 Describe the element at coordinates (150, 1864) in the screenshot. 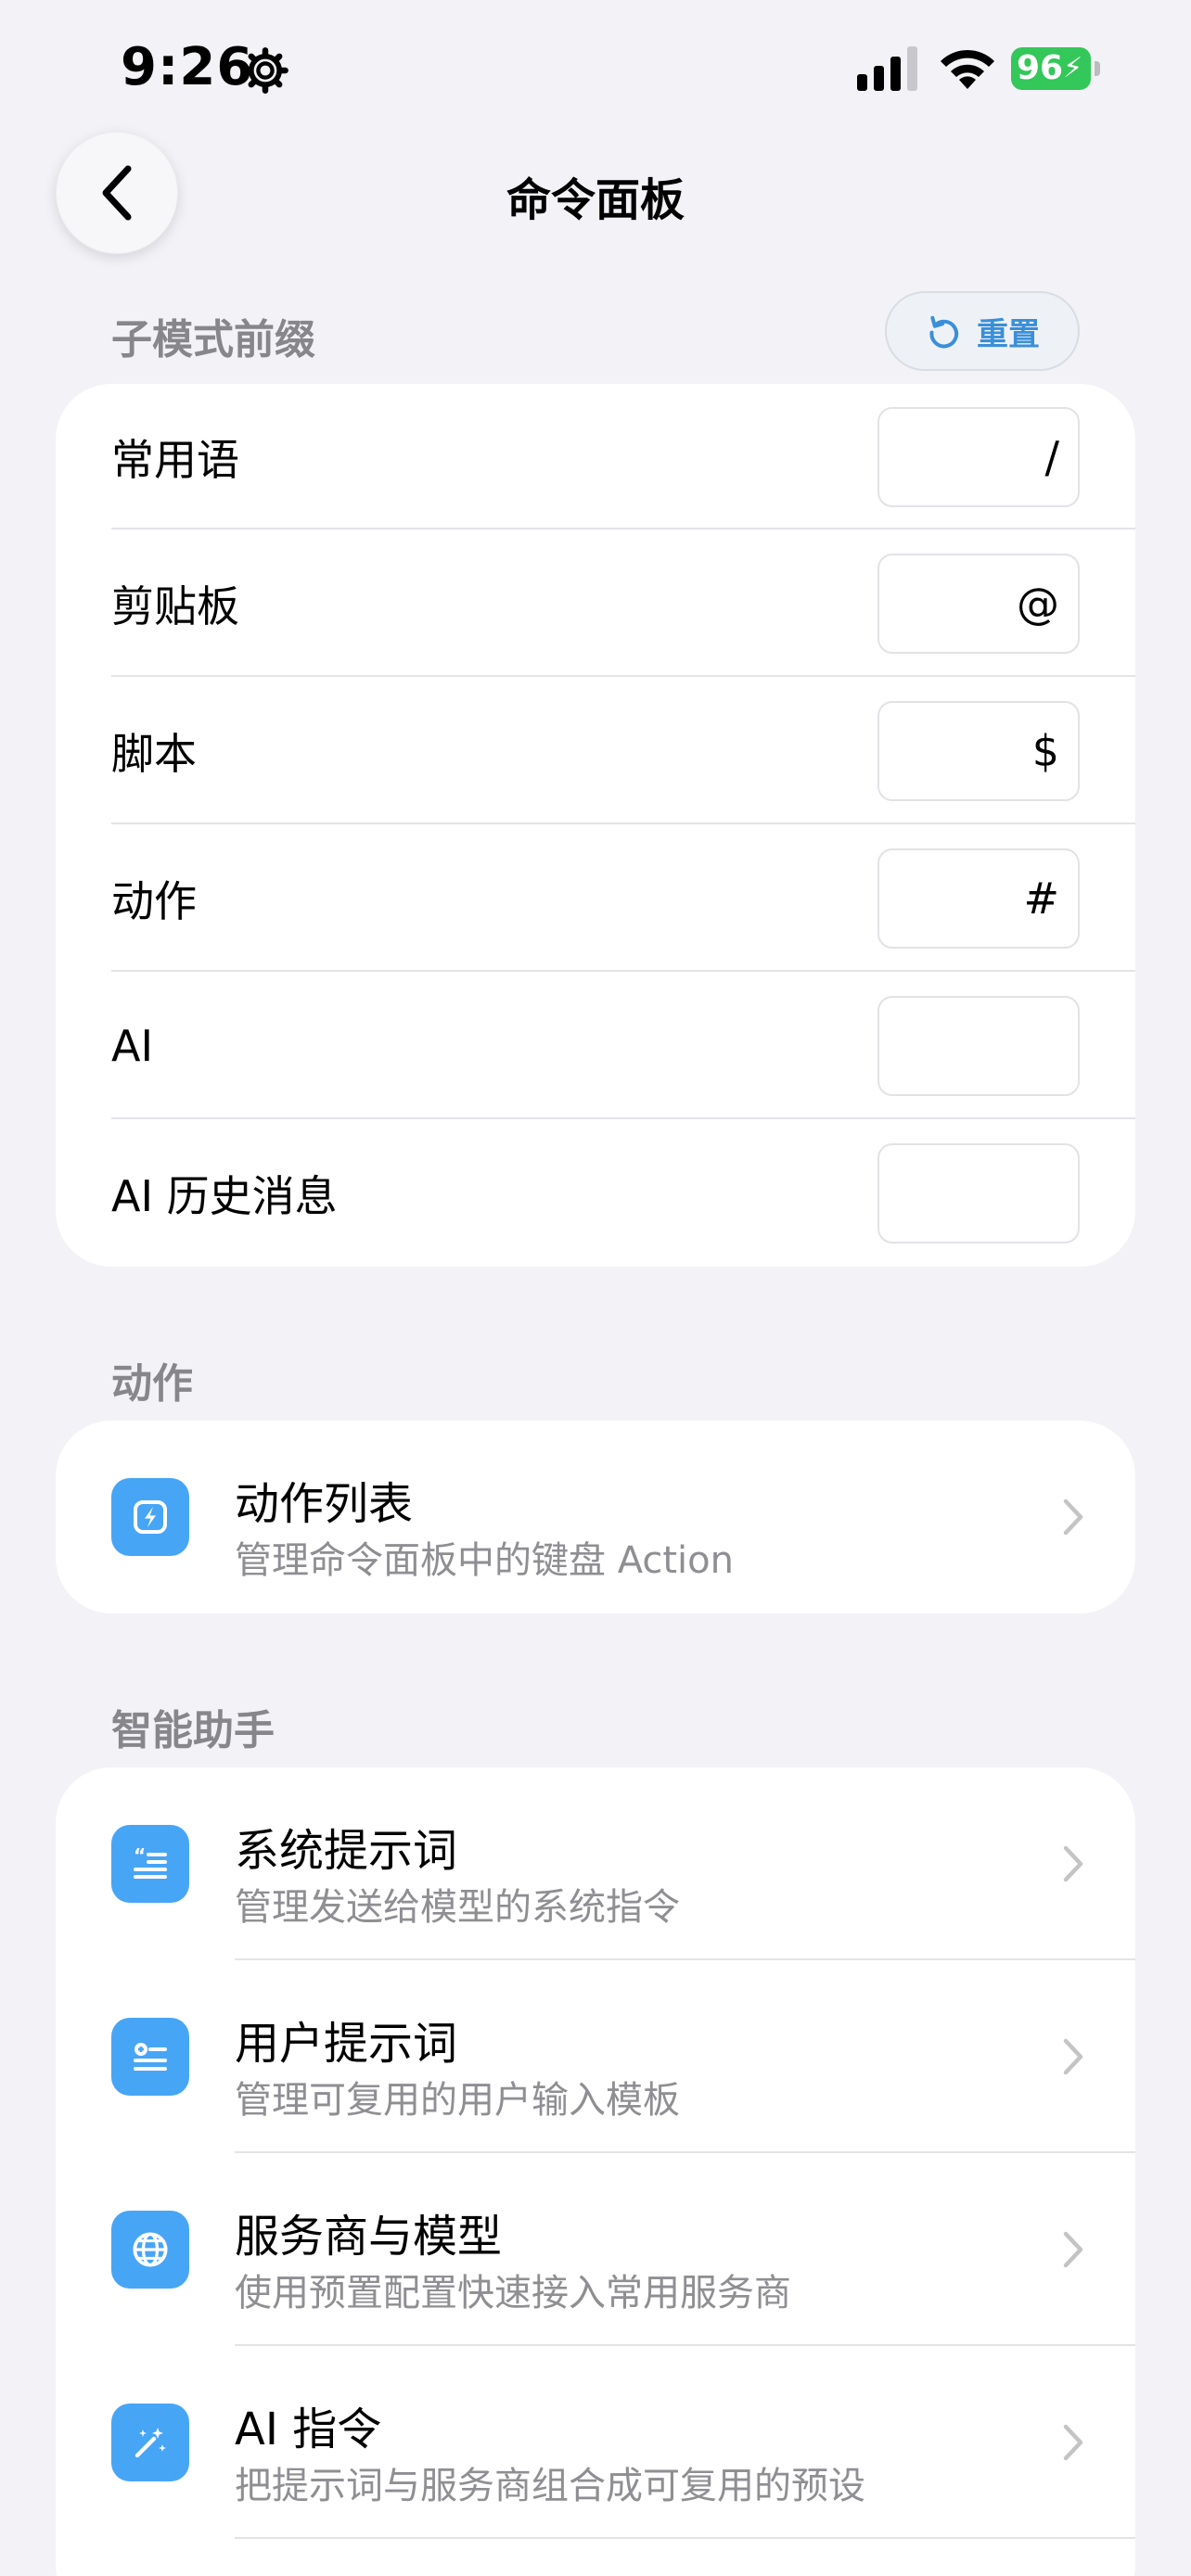

I see `quote-text-icon: “` at that location.